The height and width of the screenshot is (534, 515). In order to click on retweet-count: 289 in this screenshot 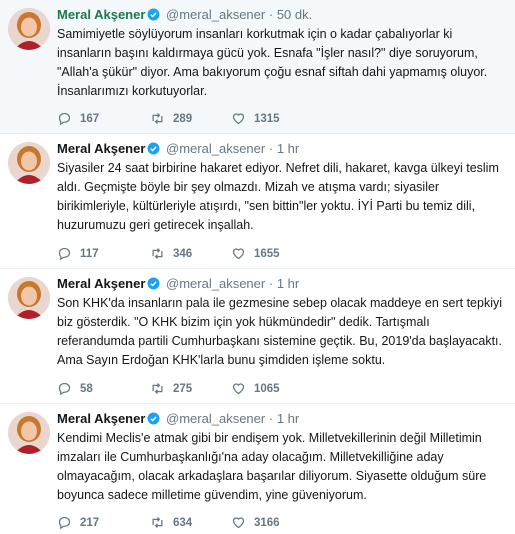, I will do `click(183, 118)`.